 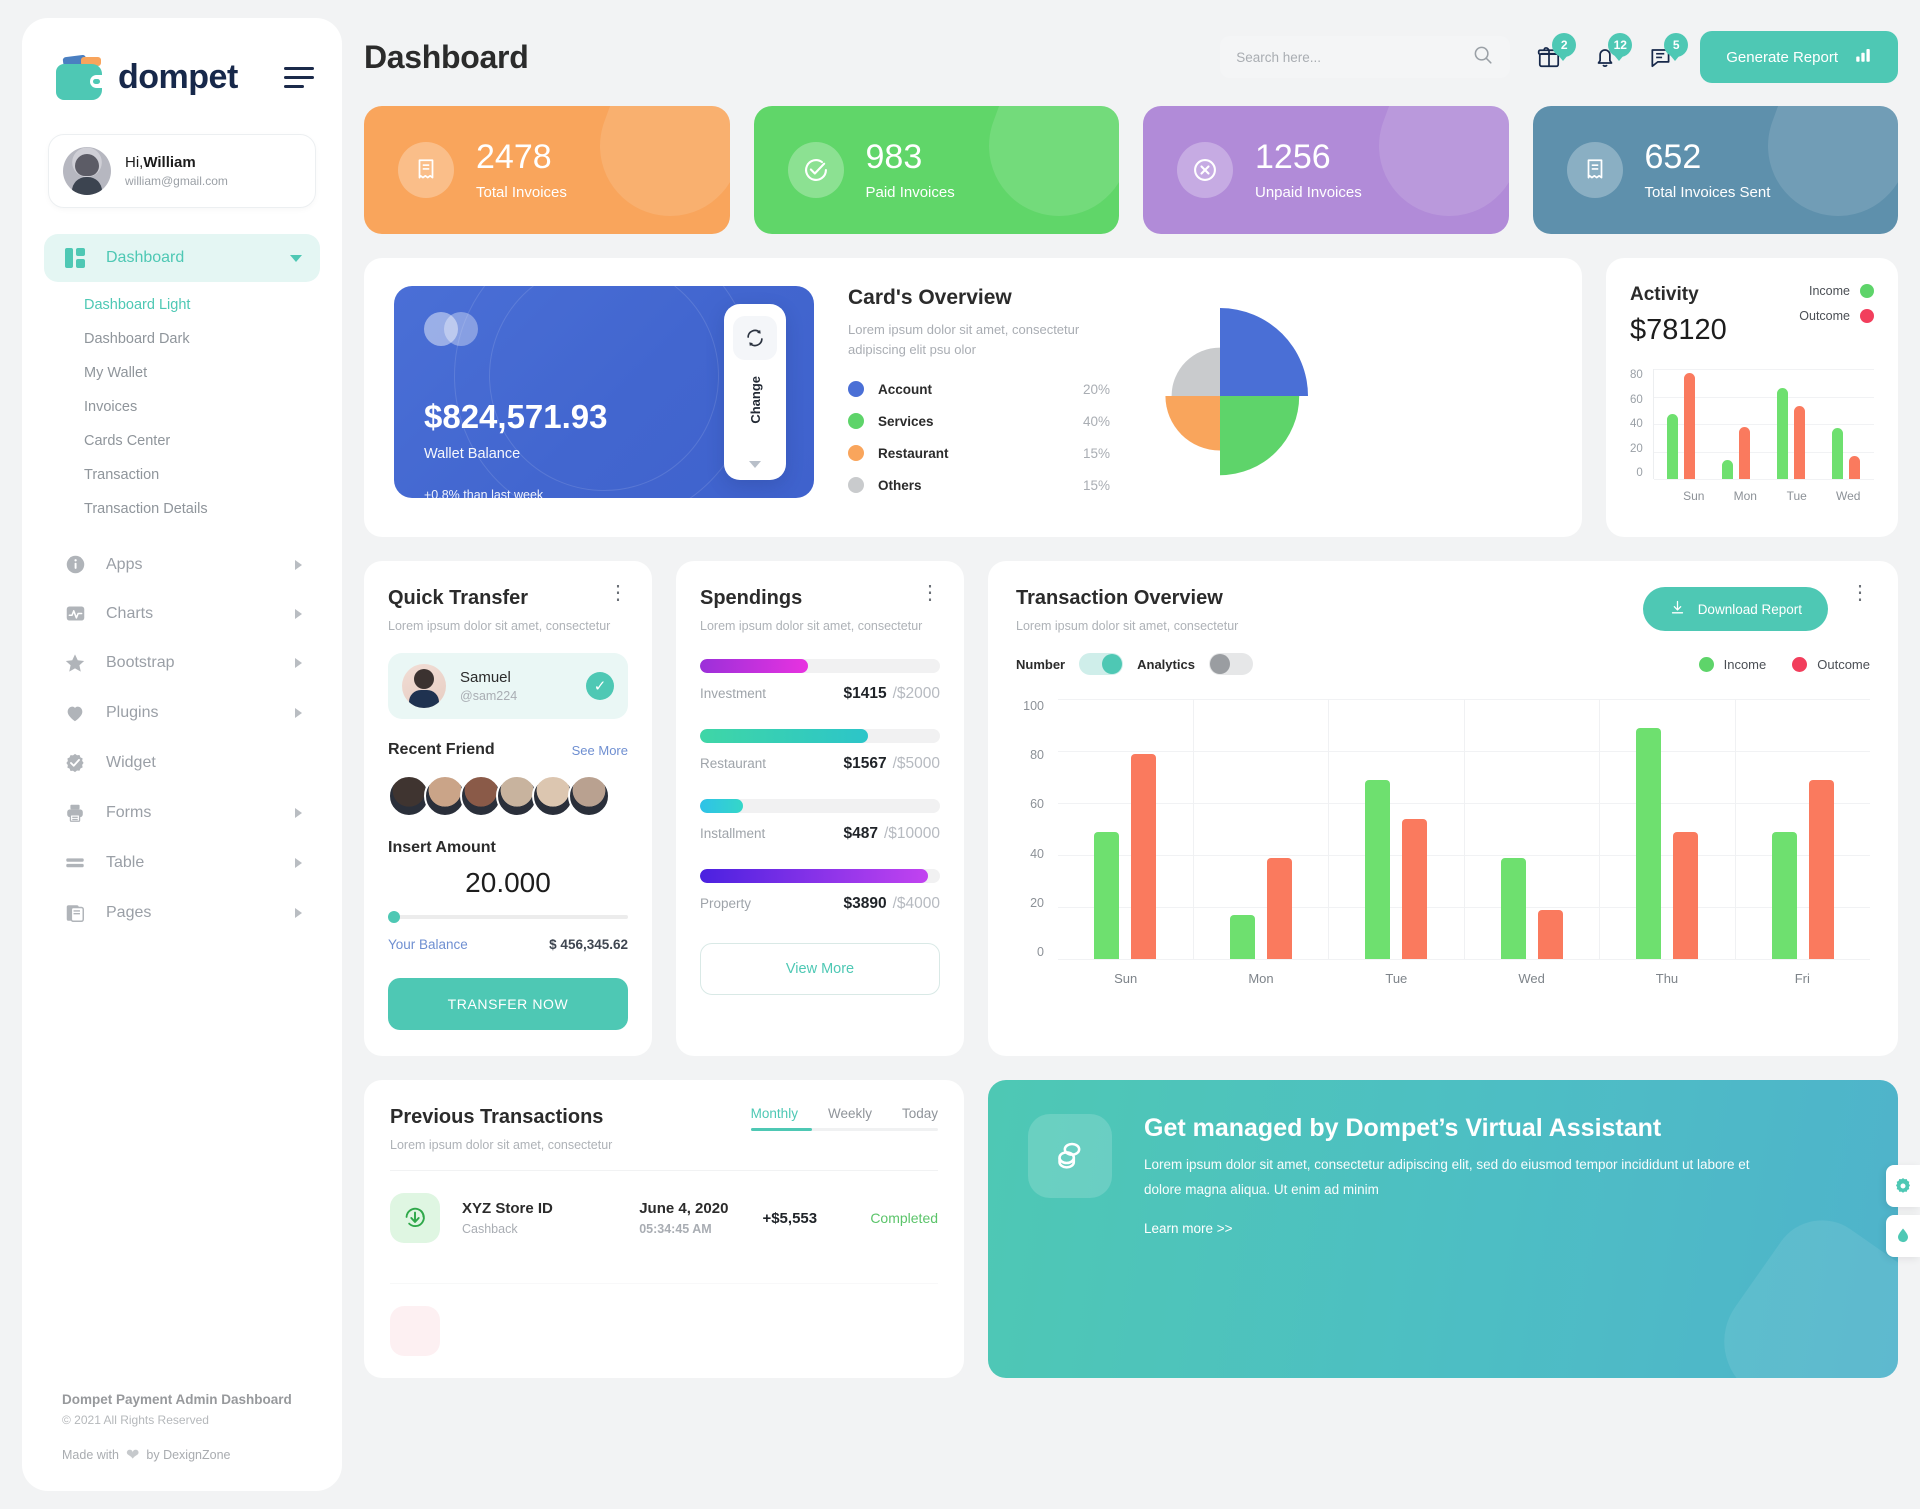 What do you see at coordinates (865, 763) in the screenshot?
I see `spending-value: $1567` at bounding box center [865, 763].